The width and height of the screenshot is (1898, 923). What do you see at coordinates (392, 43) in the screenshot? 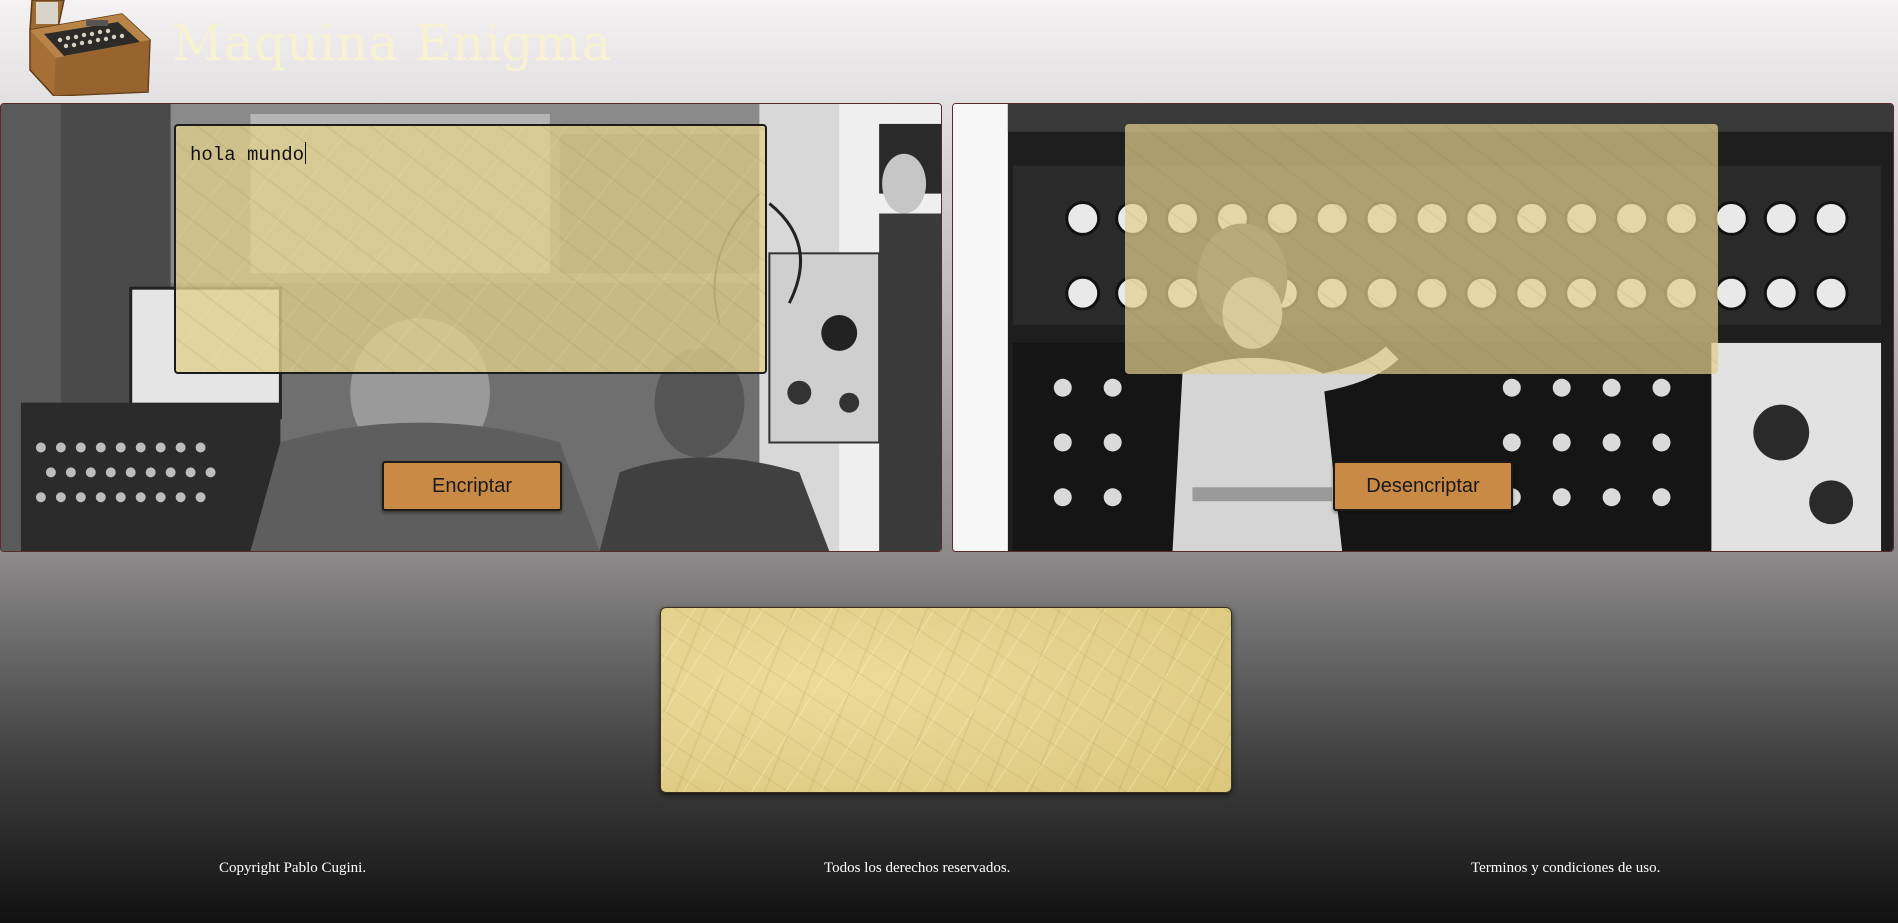
I see `page-title: Maquina Enigma` at bounding box center [392, 43].